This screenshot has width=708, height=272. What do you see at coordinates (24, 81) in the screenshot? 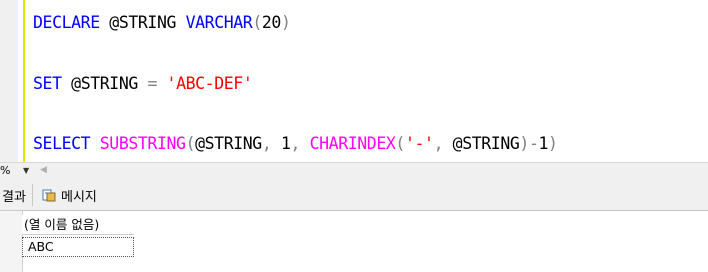
I see `change-tracking-bar` at bounding box center [24, 81].